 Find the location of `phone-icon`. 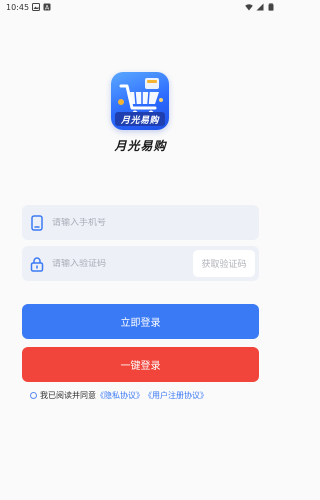

phone-icon is located at coordinates (37, 222).